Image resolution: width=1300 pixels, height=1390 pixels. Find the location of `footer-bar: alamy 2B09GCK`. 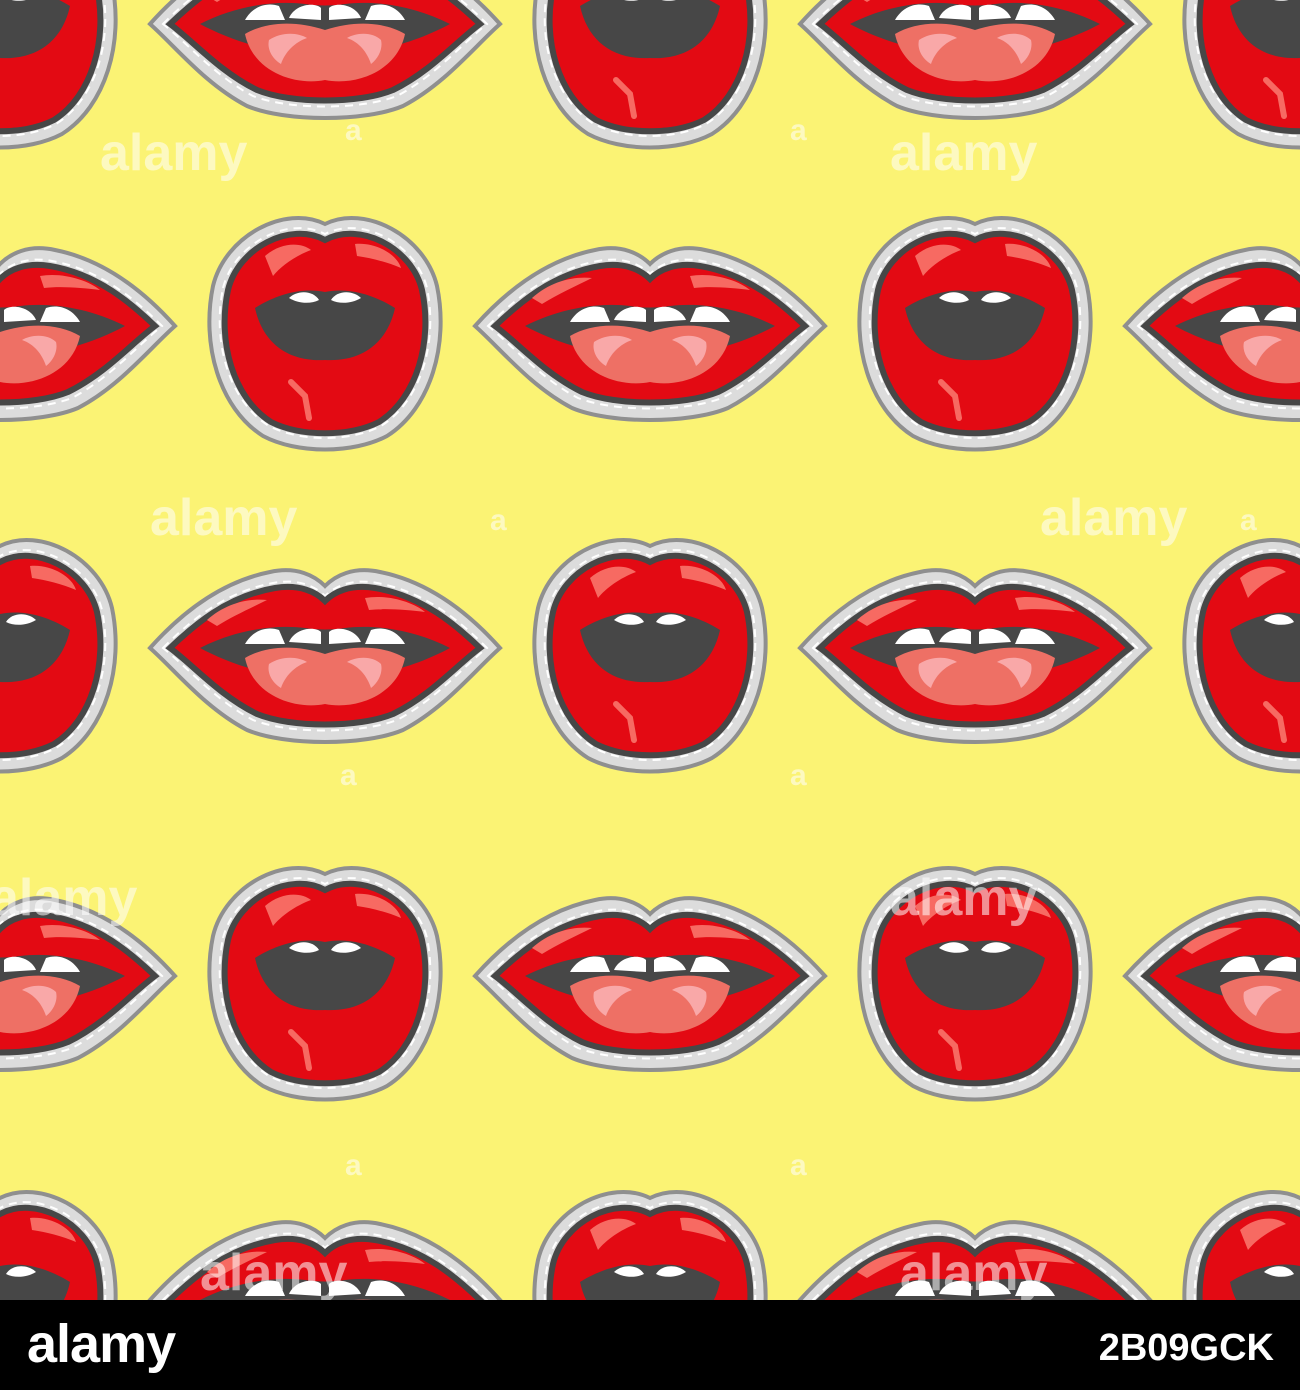

footer-bar: alamy 2B09GCK is located at coordinates (650, 1345).